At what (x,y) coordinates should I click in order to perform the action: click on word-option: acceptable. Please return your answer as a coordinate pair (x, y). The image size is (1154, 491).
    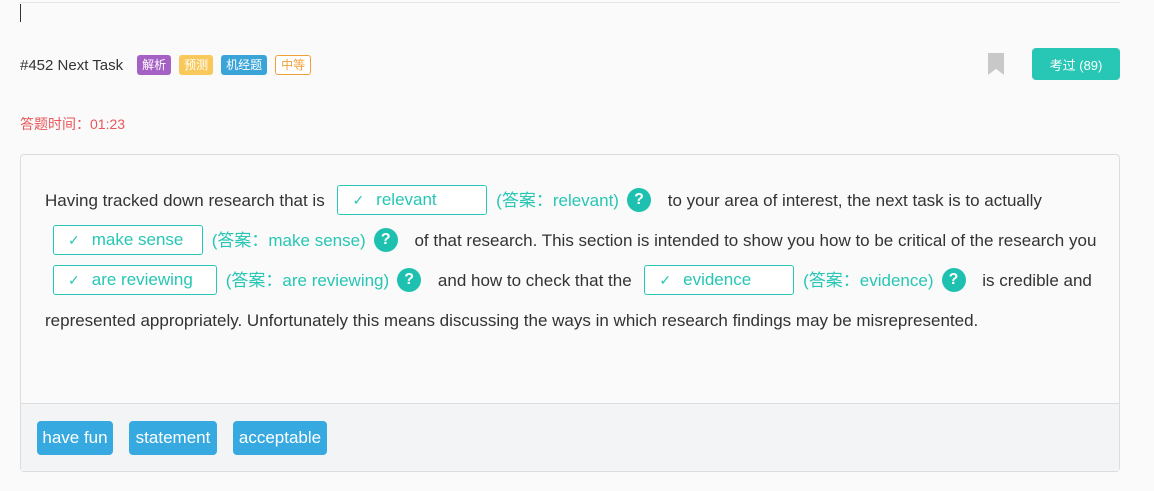
    Looking at the image, I should click on (280, 438).